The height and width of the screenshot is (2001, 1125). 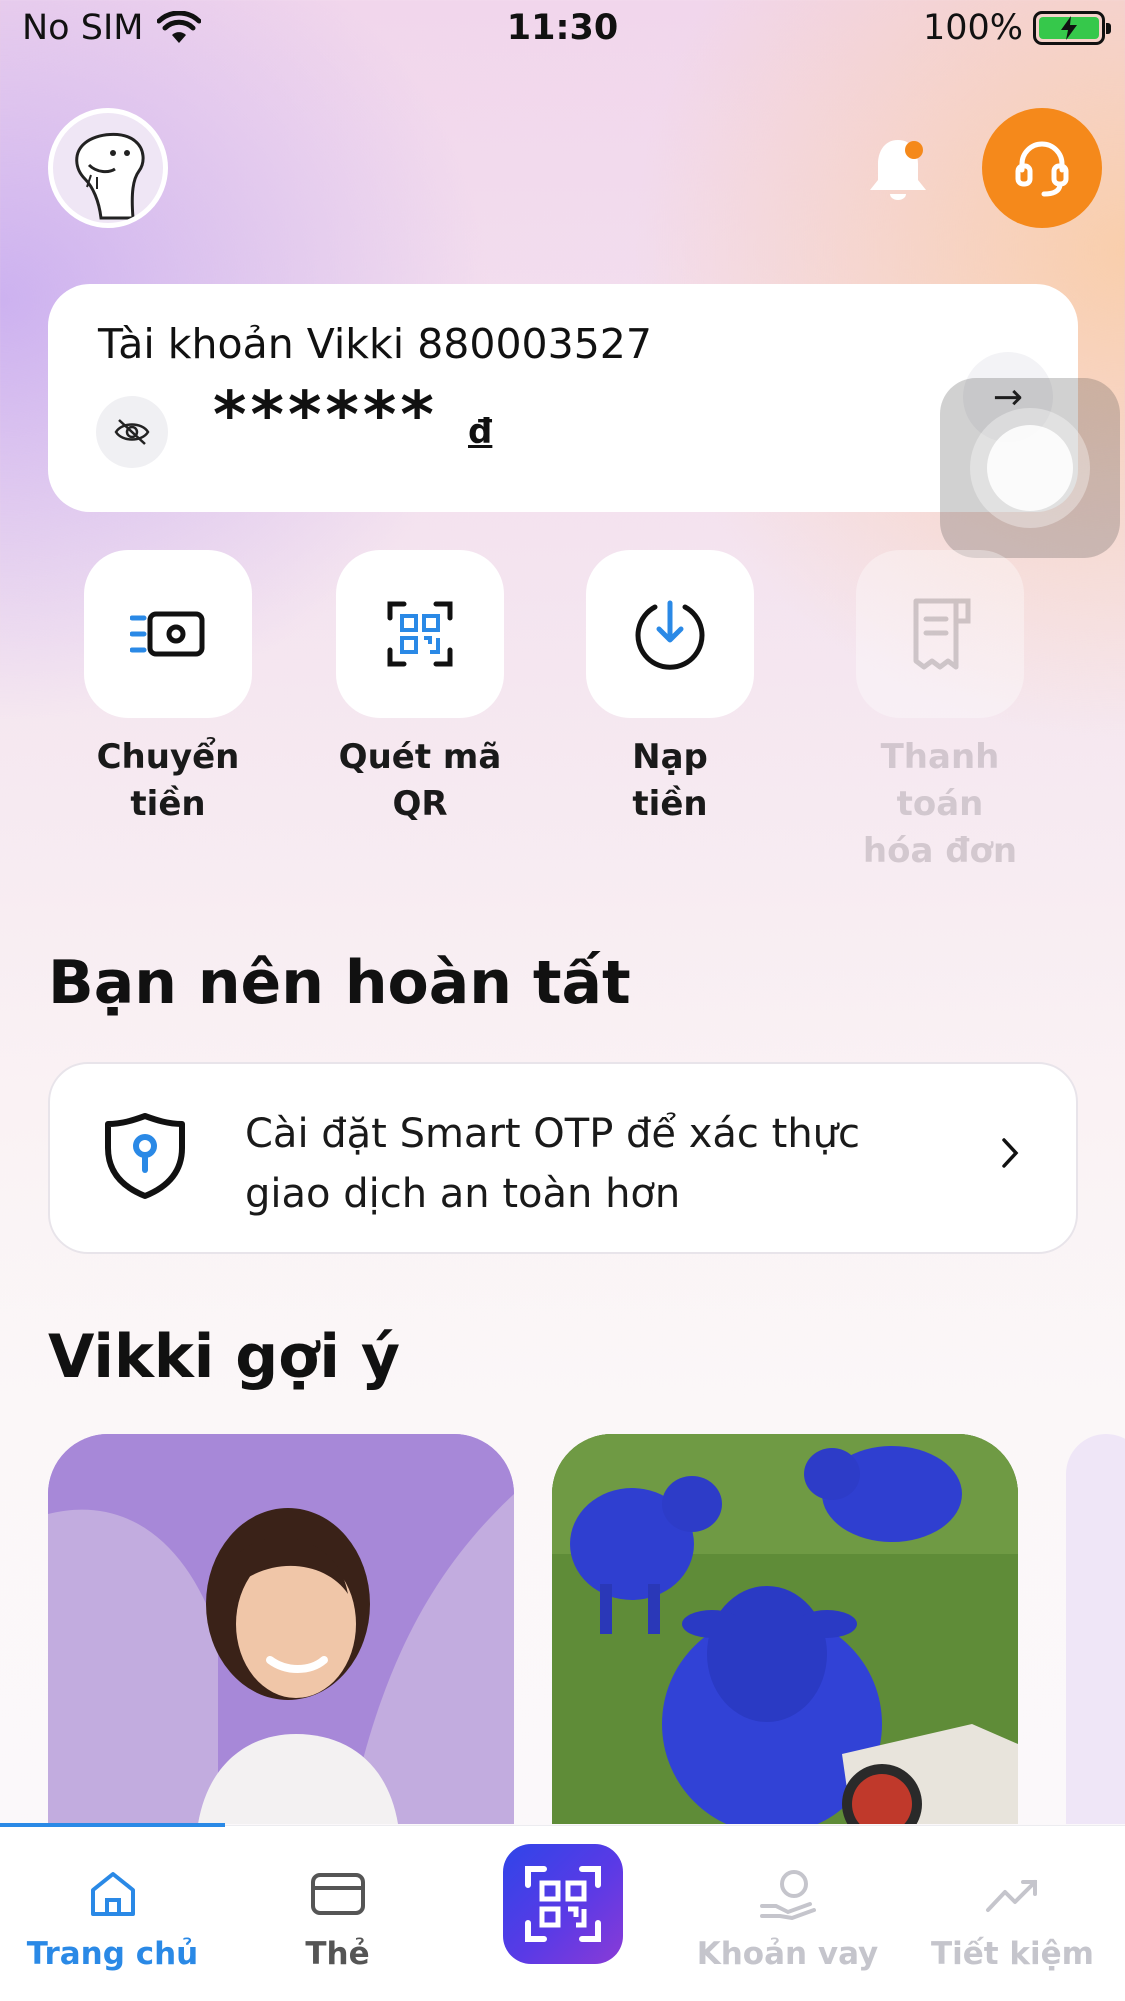 What do you see at coordinates (787, 1895) in the screenshot?
I see `loan-icon` at bounding box center [787, 1895].